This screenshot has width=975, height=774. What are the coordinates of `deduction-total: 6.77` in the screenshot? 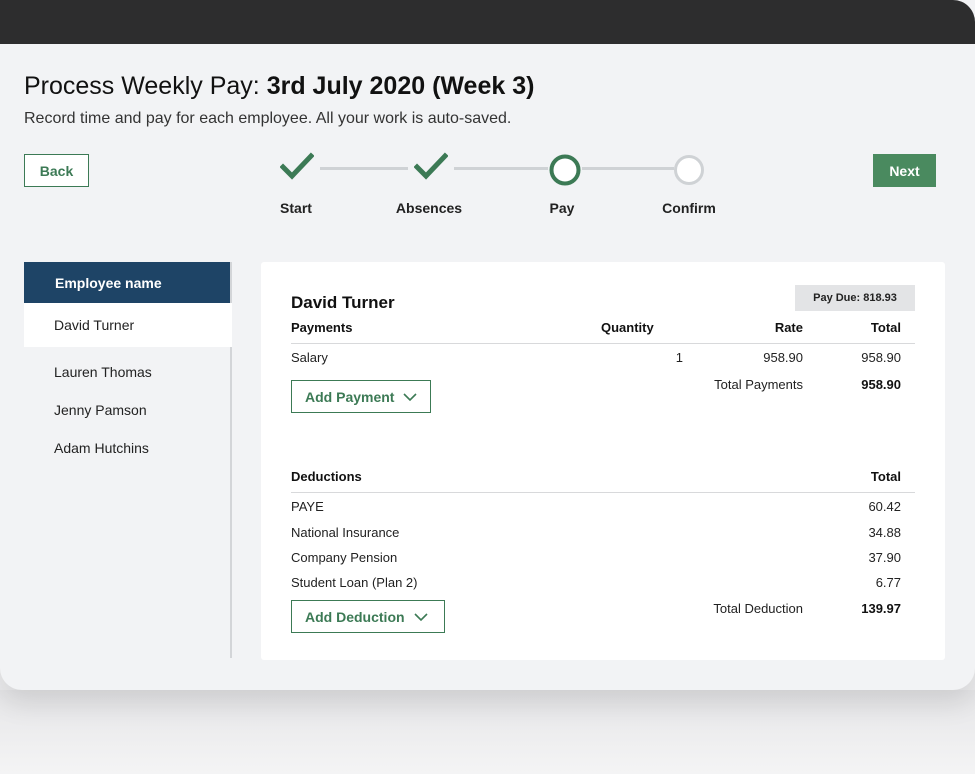 It's located at (888, 582).